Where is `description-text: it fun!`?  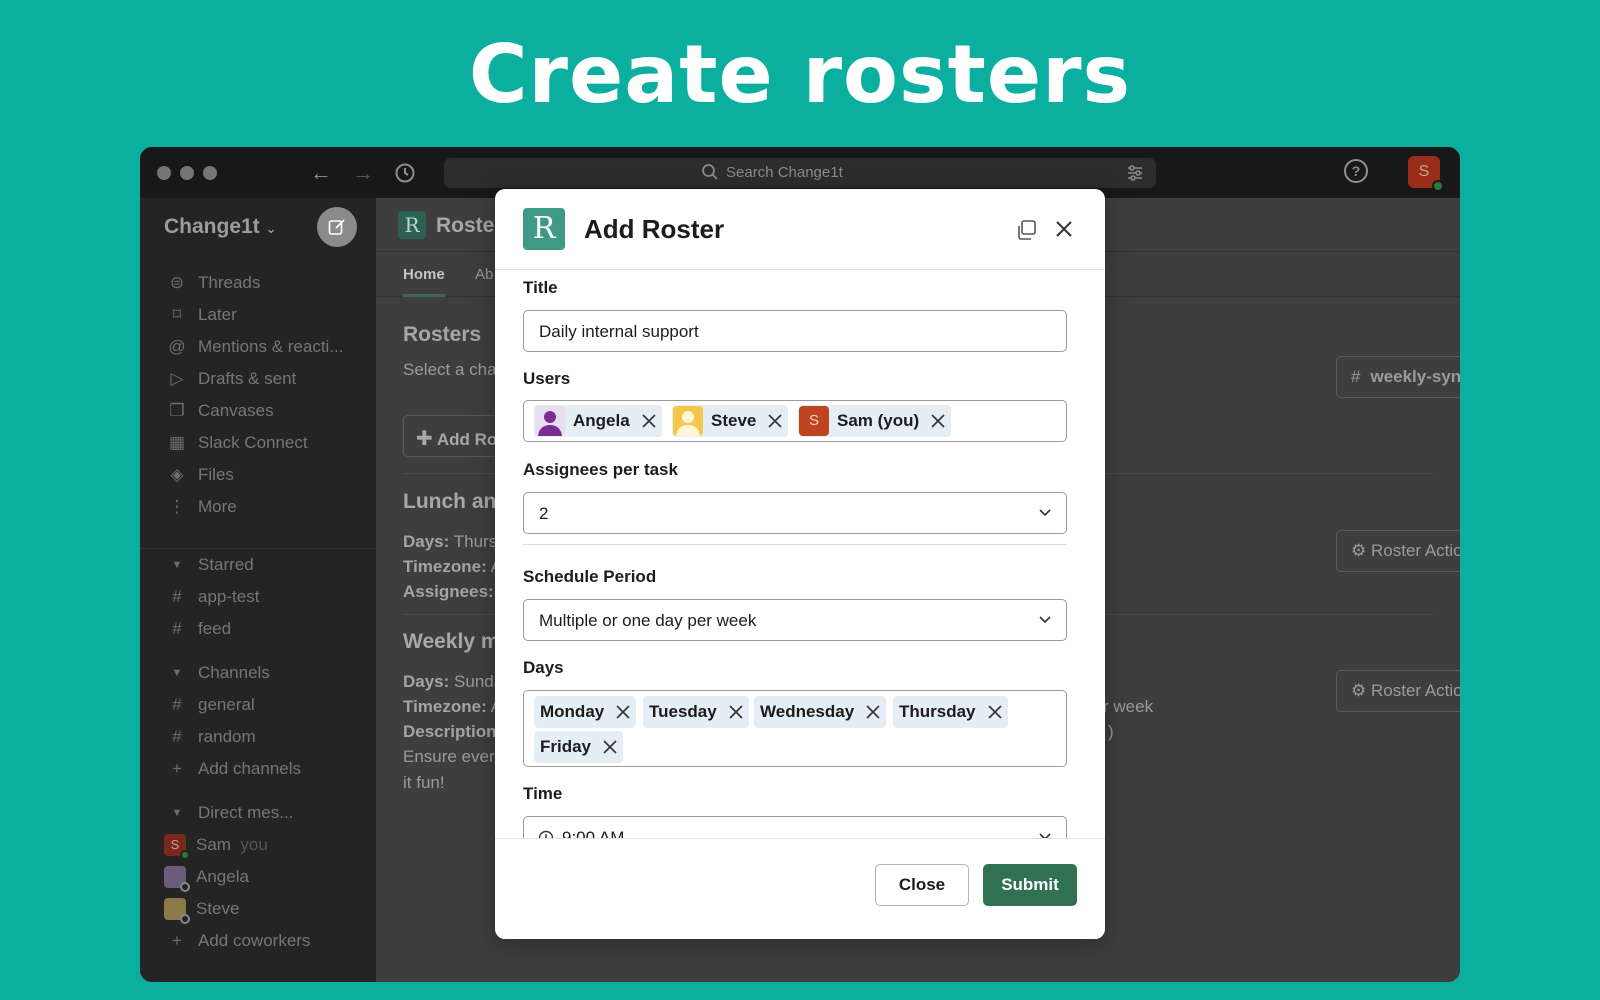
description-text: it fun! is located at coordinates (424, 782).